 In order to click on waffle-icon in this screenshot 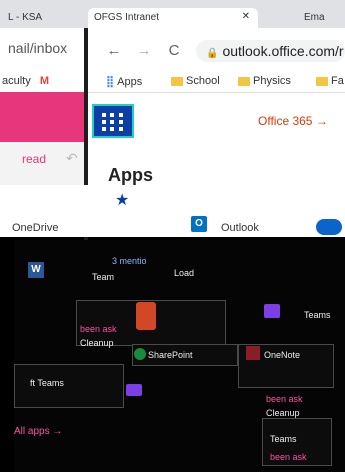, I will do `click(113, 122)`.